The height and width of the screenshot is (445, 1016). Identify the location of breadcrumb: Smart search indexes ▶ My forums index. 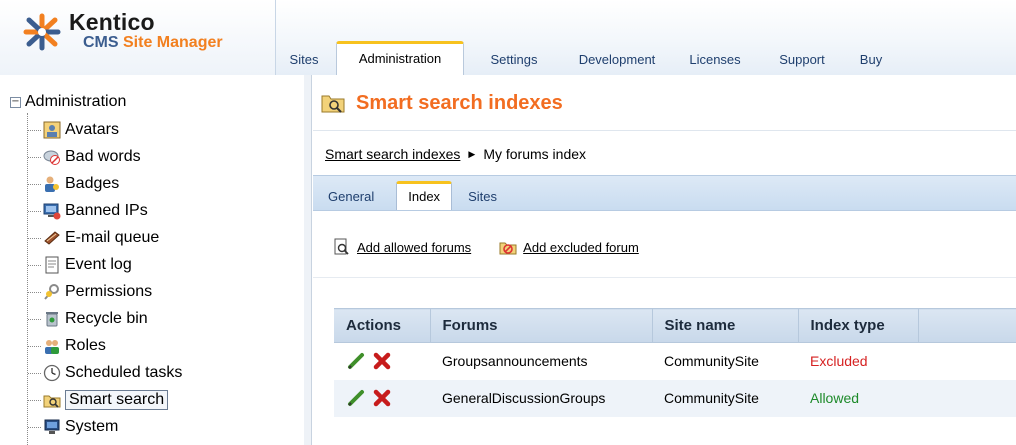
(455, 154).